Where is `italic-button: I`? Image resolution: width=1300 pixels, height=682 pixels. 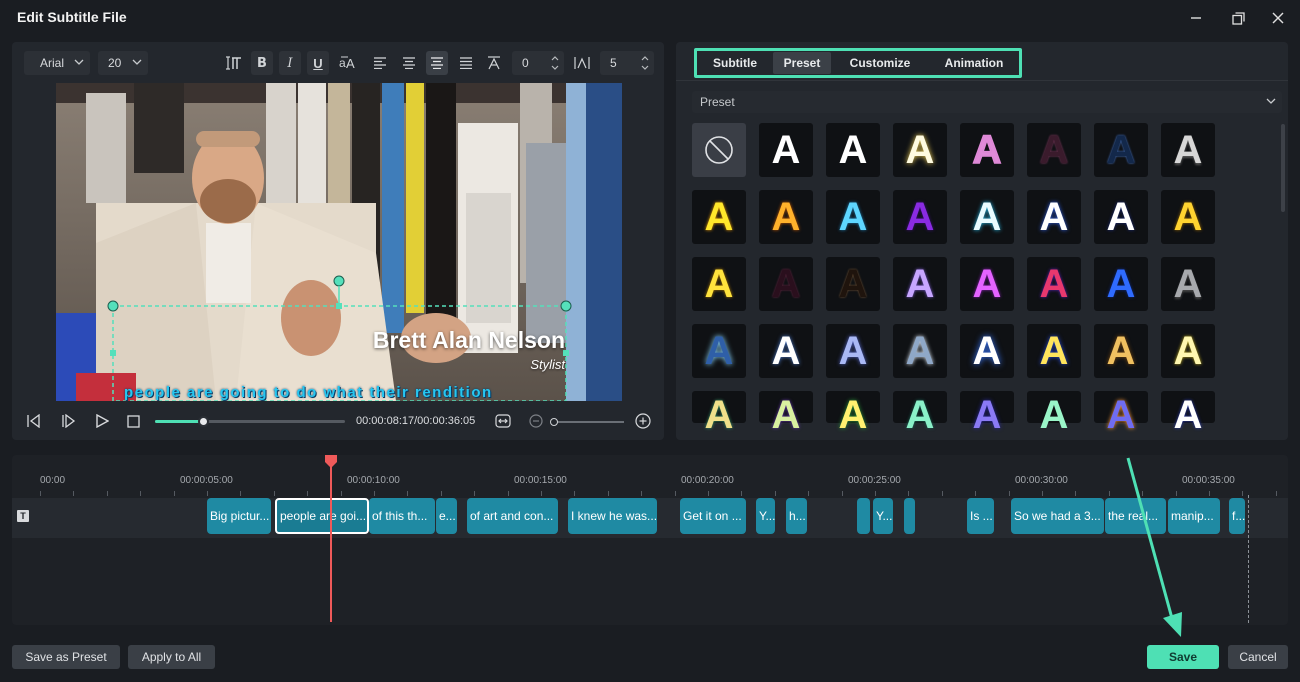 italic-button: I is located at coordinates (290, 63).